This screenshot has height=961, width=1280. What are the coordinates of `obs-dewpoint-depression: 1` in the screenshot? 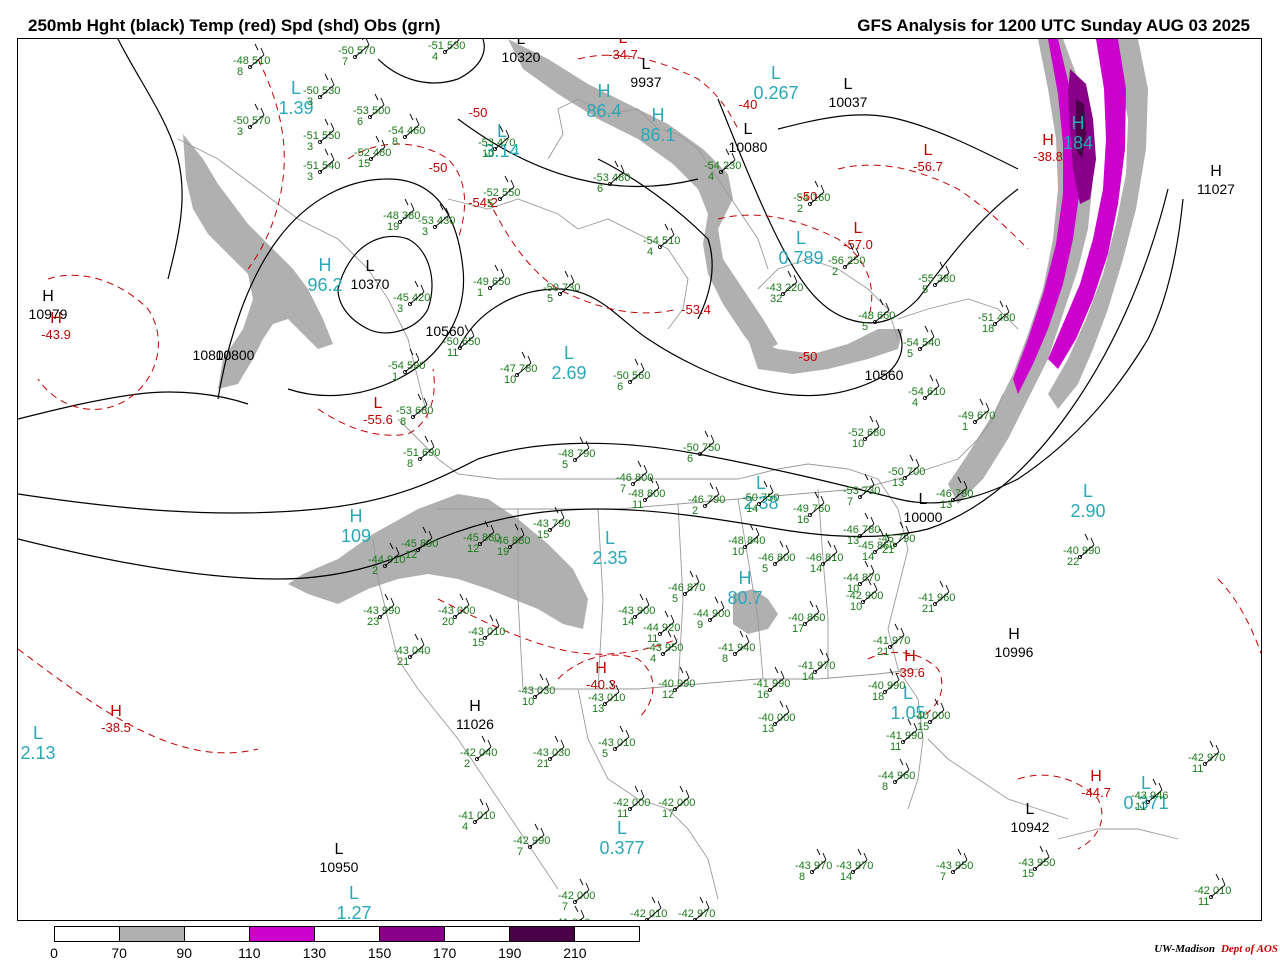 It's located at (480, 293).